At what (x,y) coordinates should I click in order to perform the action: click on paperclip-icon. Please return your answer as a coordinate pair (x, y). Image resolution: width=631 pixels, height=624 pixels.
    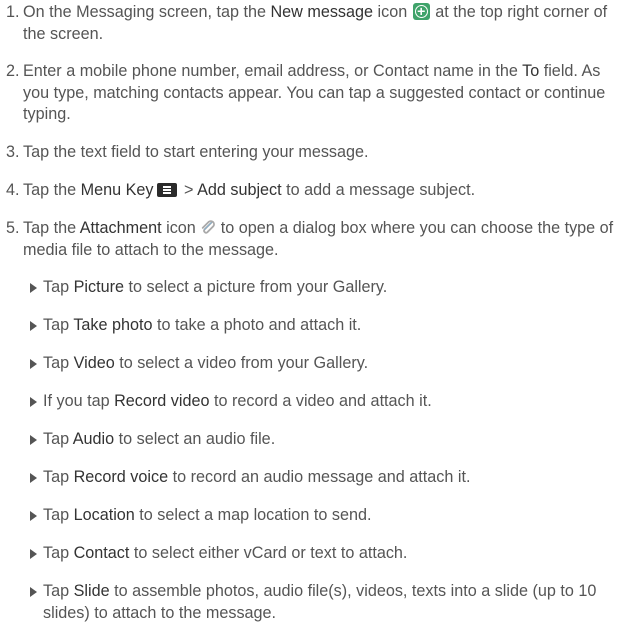
    Looking at the image, I should click on (209, 227).